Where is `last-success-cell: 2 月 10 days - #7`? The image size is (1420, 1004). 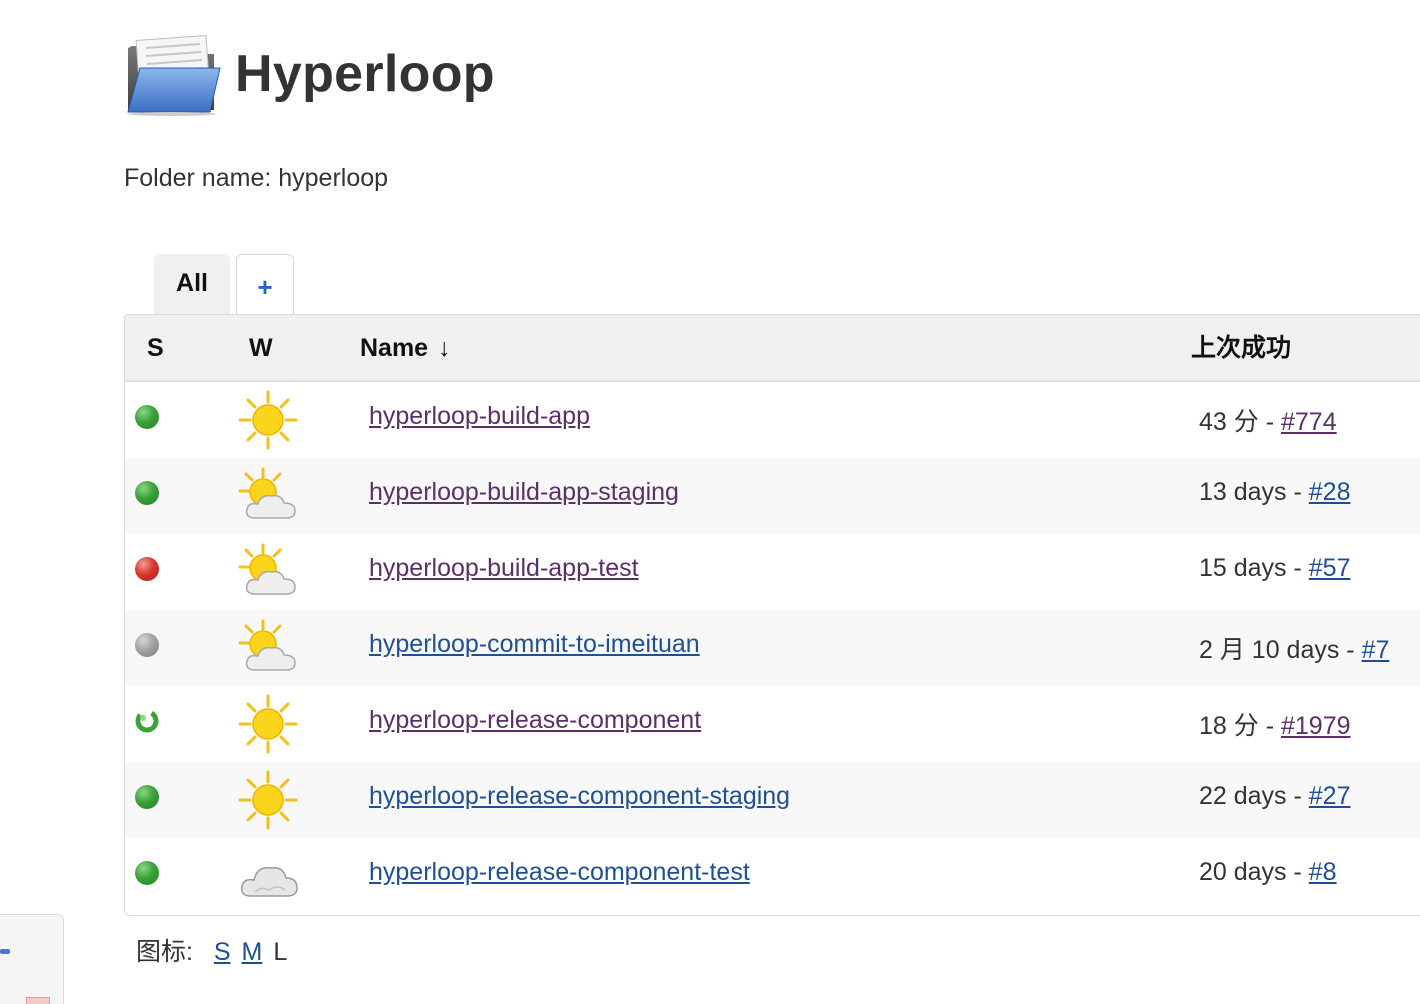 last-success-cell: 2 月 10 days - #7 is located at coordinates (1294, 648).